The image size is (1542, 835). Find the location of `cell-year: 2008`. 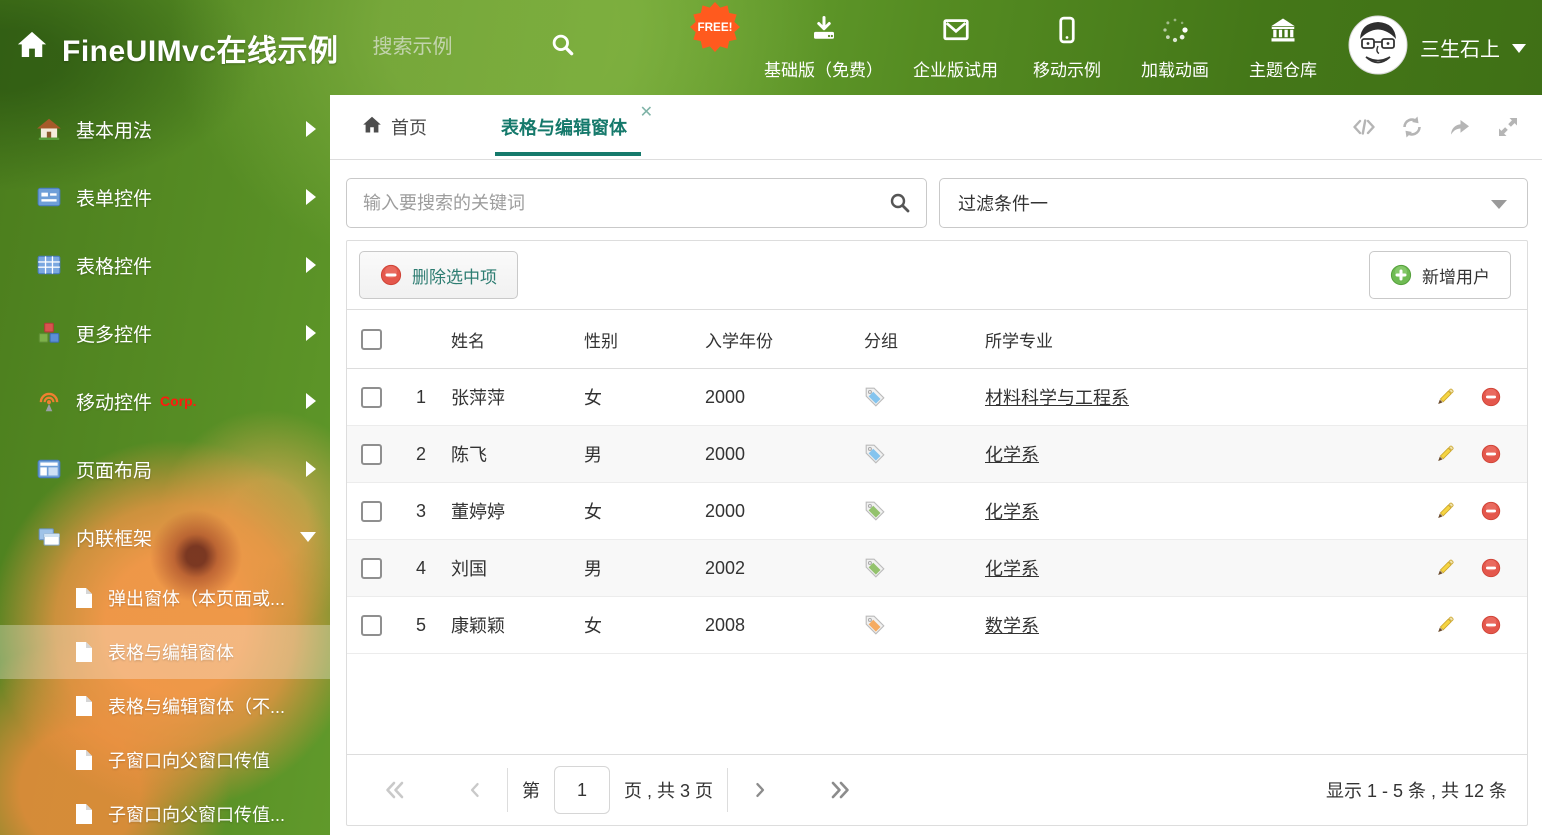

cell-year: 2008 is located at coordinates (725, 624).